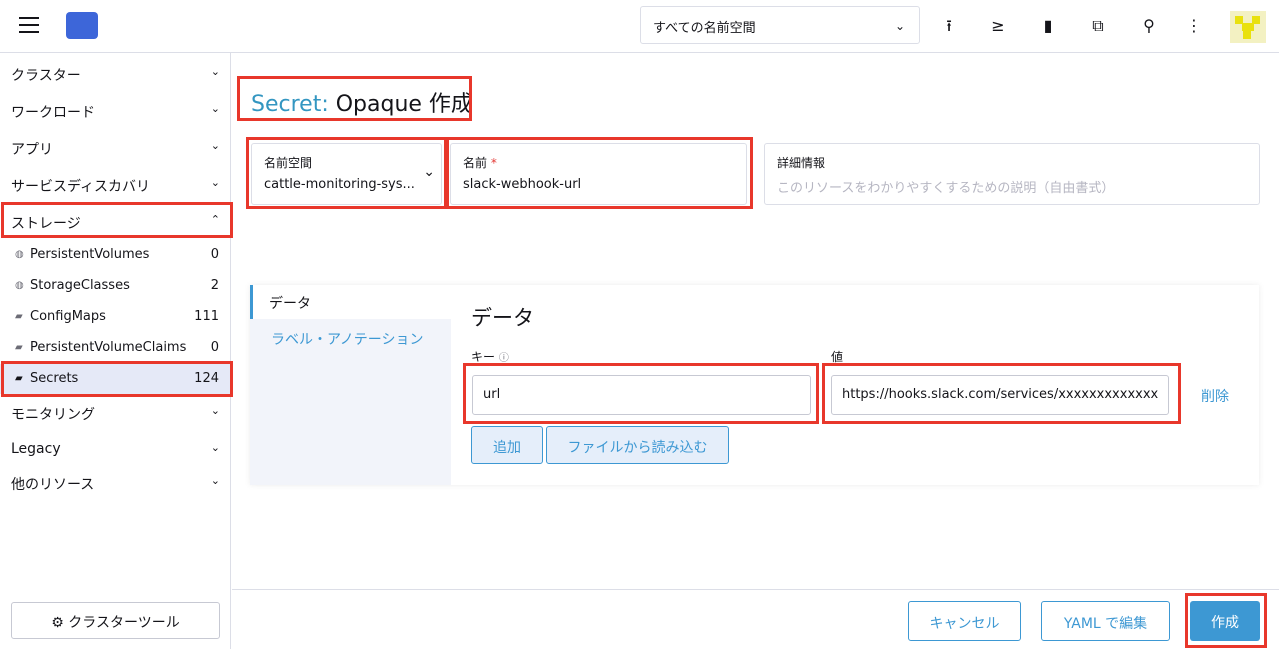  Describe the element at coordinates (54, 378) in the screenshot. I see `sidebar-item-label: Secrets` at that location.